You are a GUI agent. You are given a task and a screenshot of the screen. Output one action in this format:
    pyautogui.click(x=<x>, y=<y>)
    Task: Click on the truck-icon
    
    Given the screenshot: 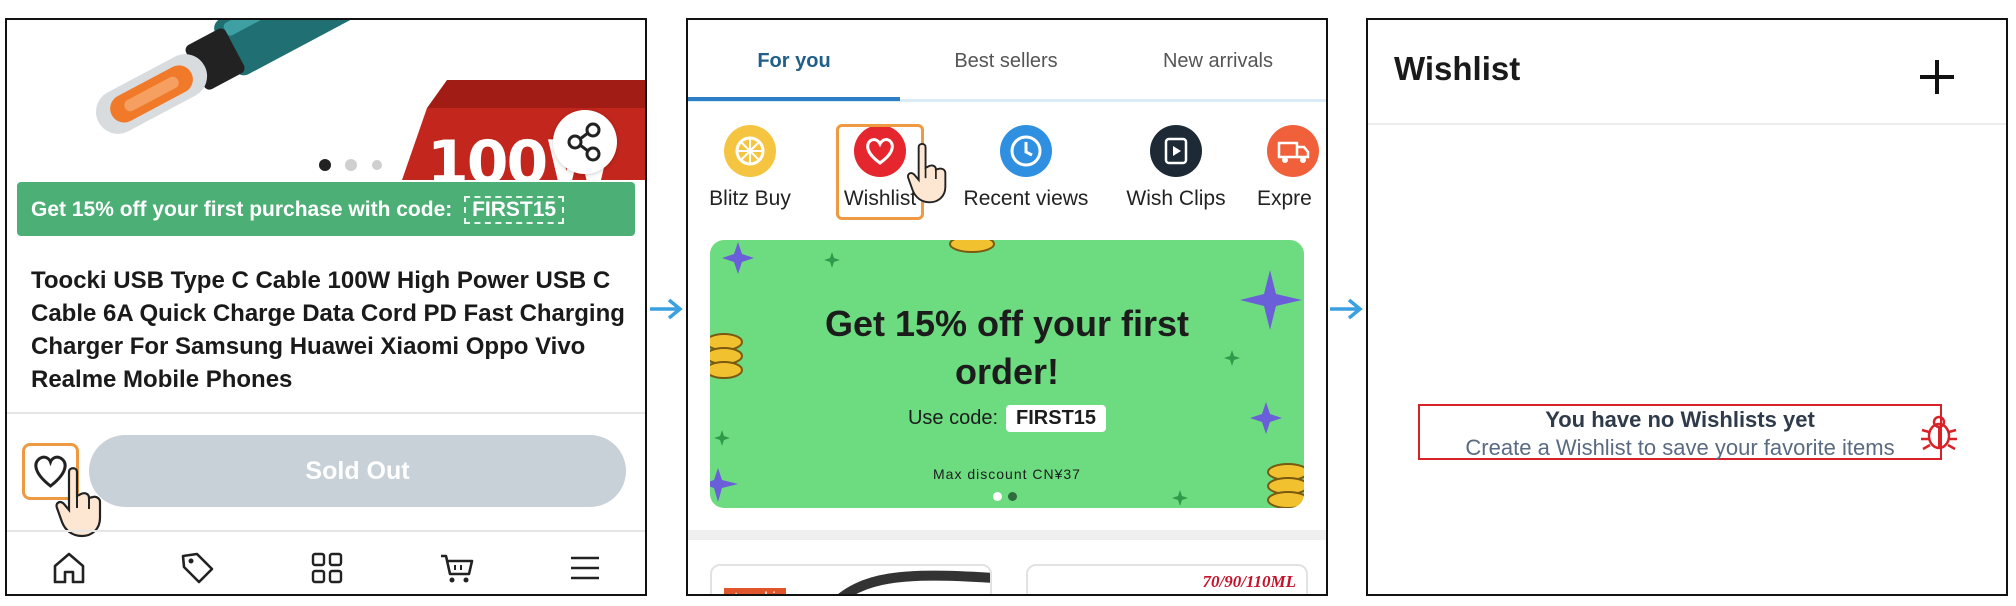 What is the action you would take?
    pyautogui.click(x=1293, y=151)
    